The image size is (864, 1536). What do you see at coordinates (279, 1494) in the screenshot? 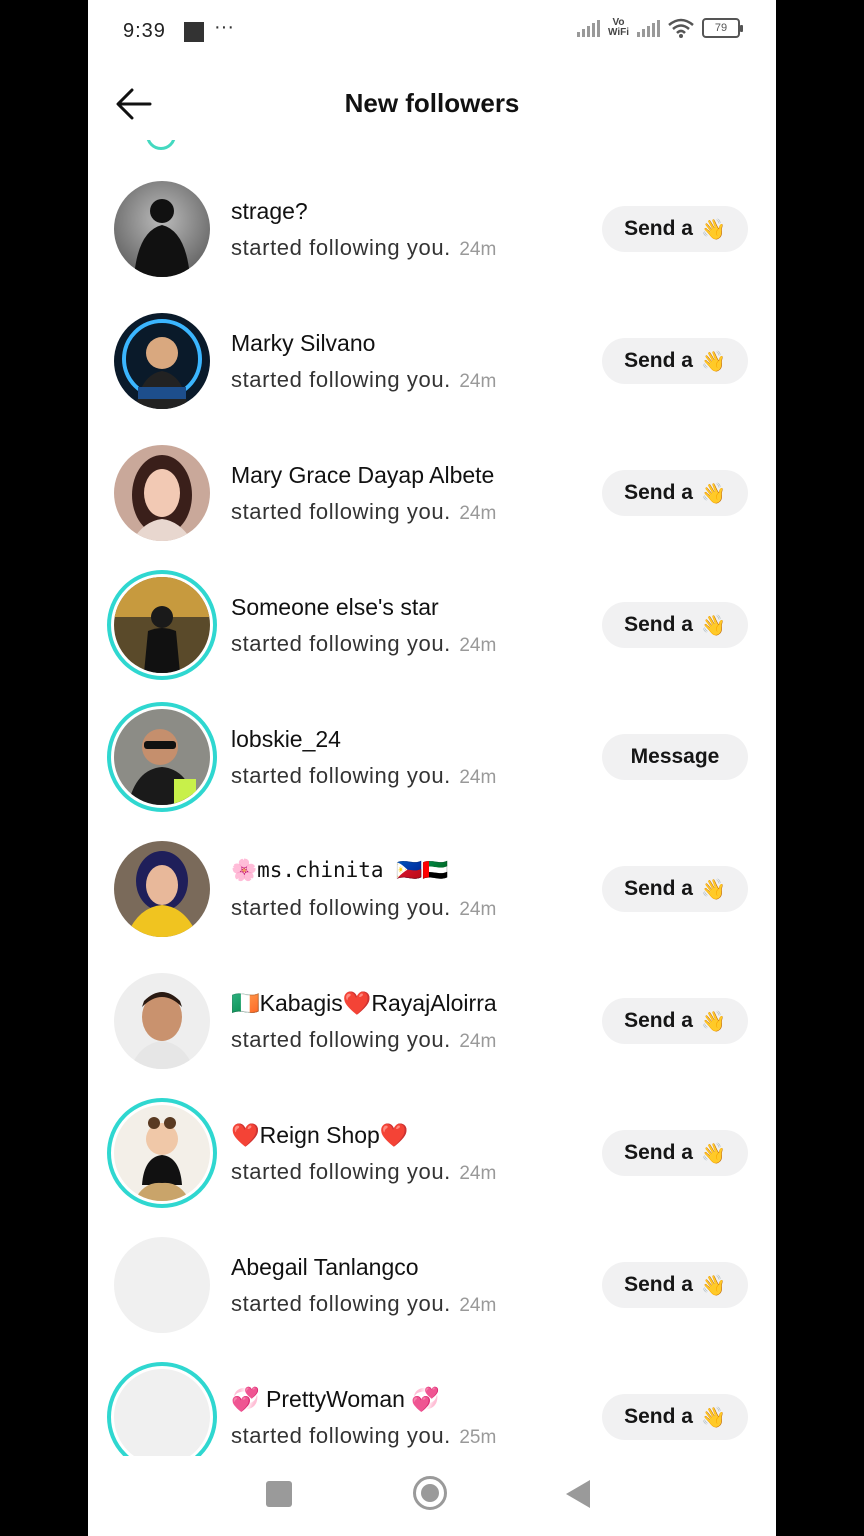
I see `recents-square-icon` at bounding box center [279, 1494].